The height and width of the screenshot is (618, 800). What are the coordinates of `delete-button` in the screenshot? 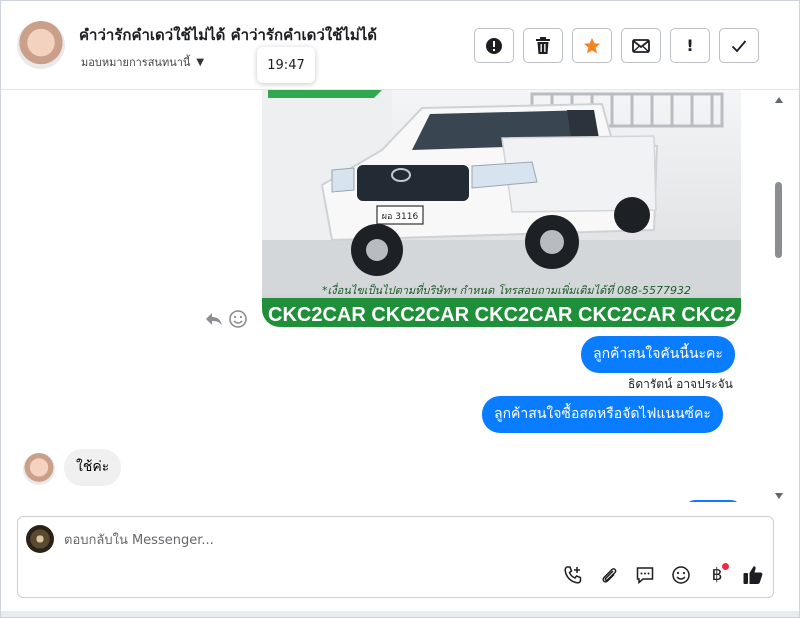 It's located at (543, 45).